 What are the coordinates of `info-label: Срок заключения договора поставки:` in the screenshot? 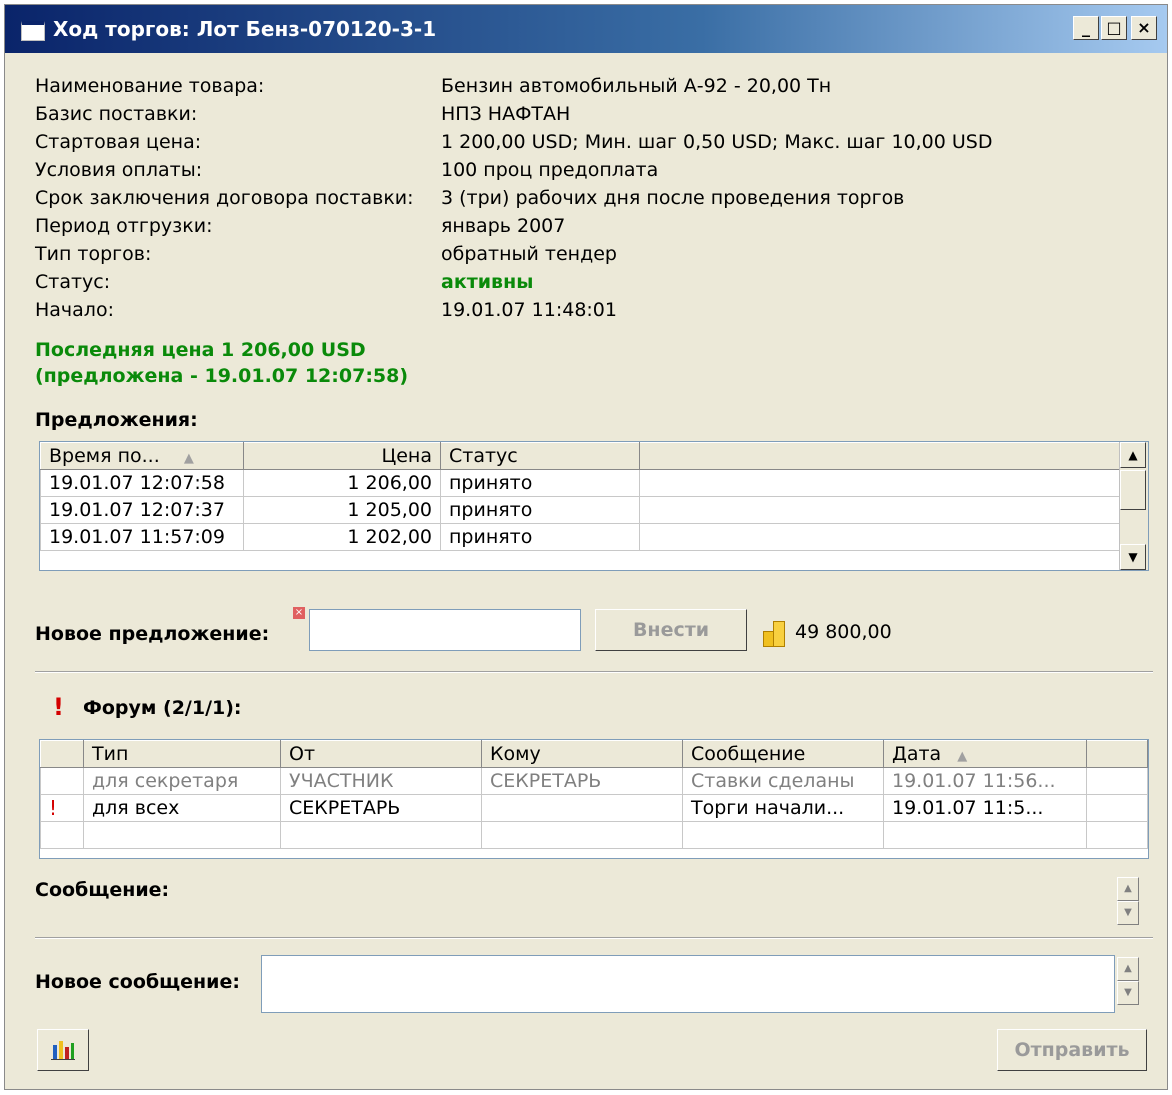 It's located at (224, 198).